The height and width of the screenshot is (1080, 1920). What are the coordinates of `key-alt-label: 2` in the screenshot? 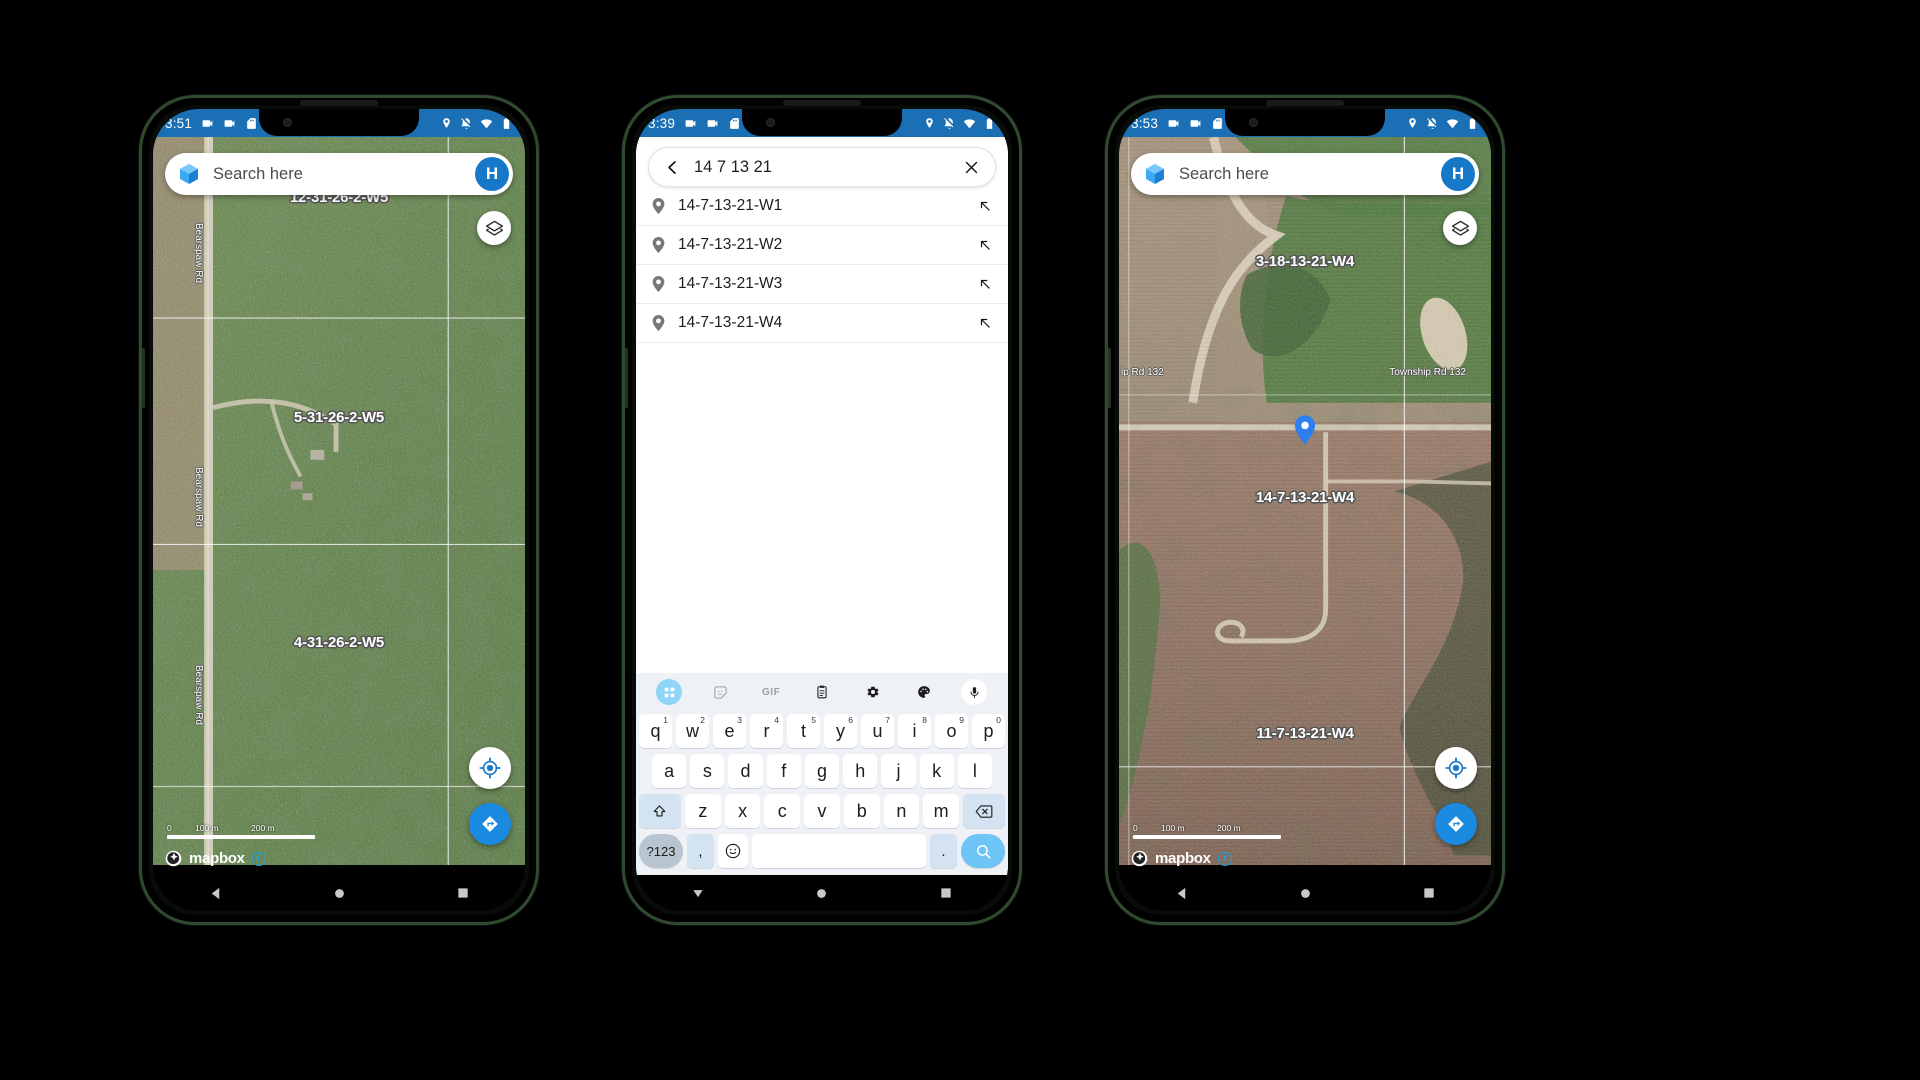 It's located at (702, 720).